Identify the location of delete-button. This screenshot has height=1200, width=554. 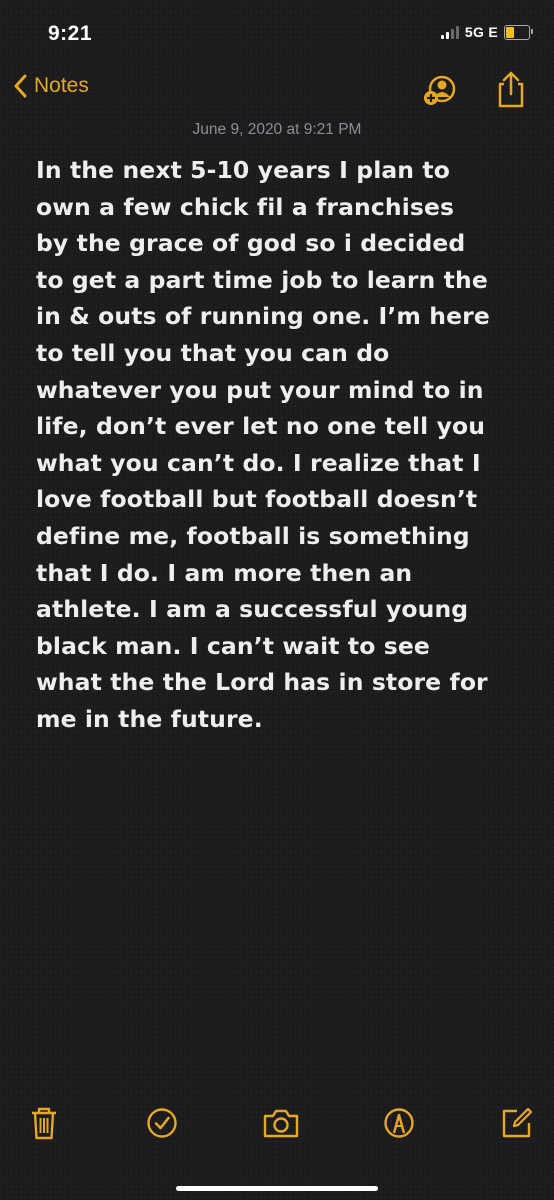
(44, 1126).